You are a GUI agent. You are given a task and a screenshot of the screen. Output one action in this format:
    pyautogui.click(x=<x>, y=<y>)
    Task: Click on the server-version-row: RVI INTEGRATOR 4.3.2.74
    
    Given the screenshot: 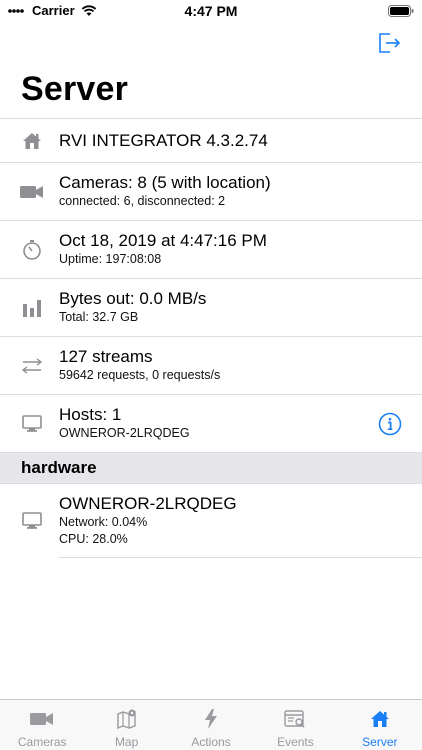 What is the action you would take?
    pyautogui.click(x=211, y=140)
    